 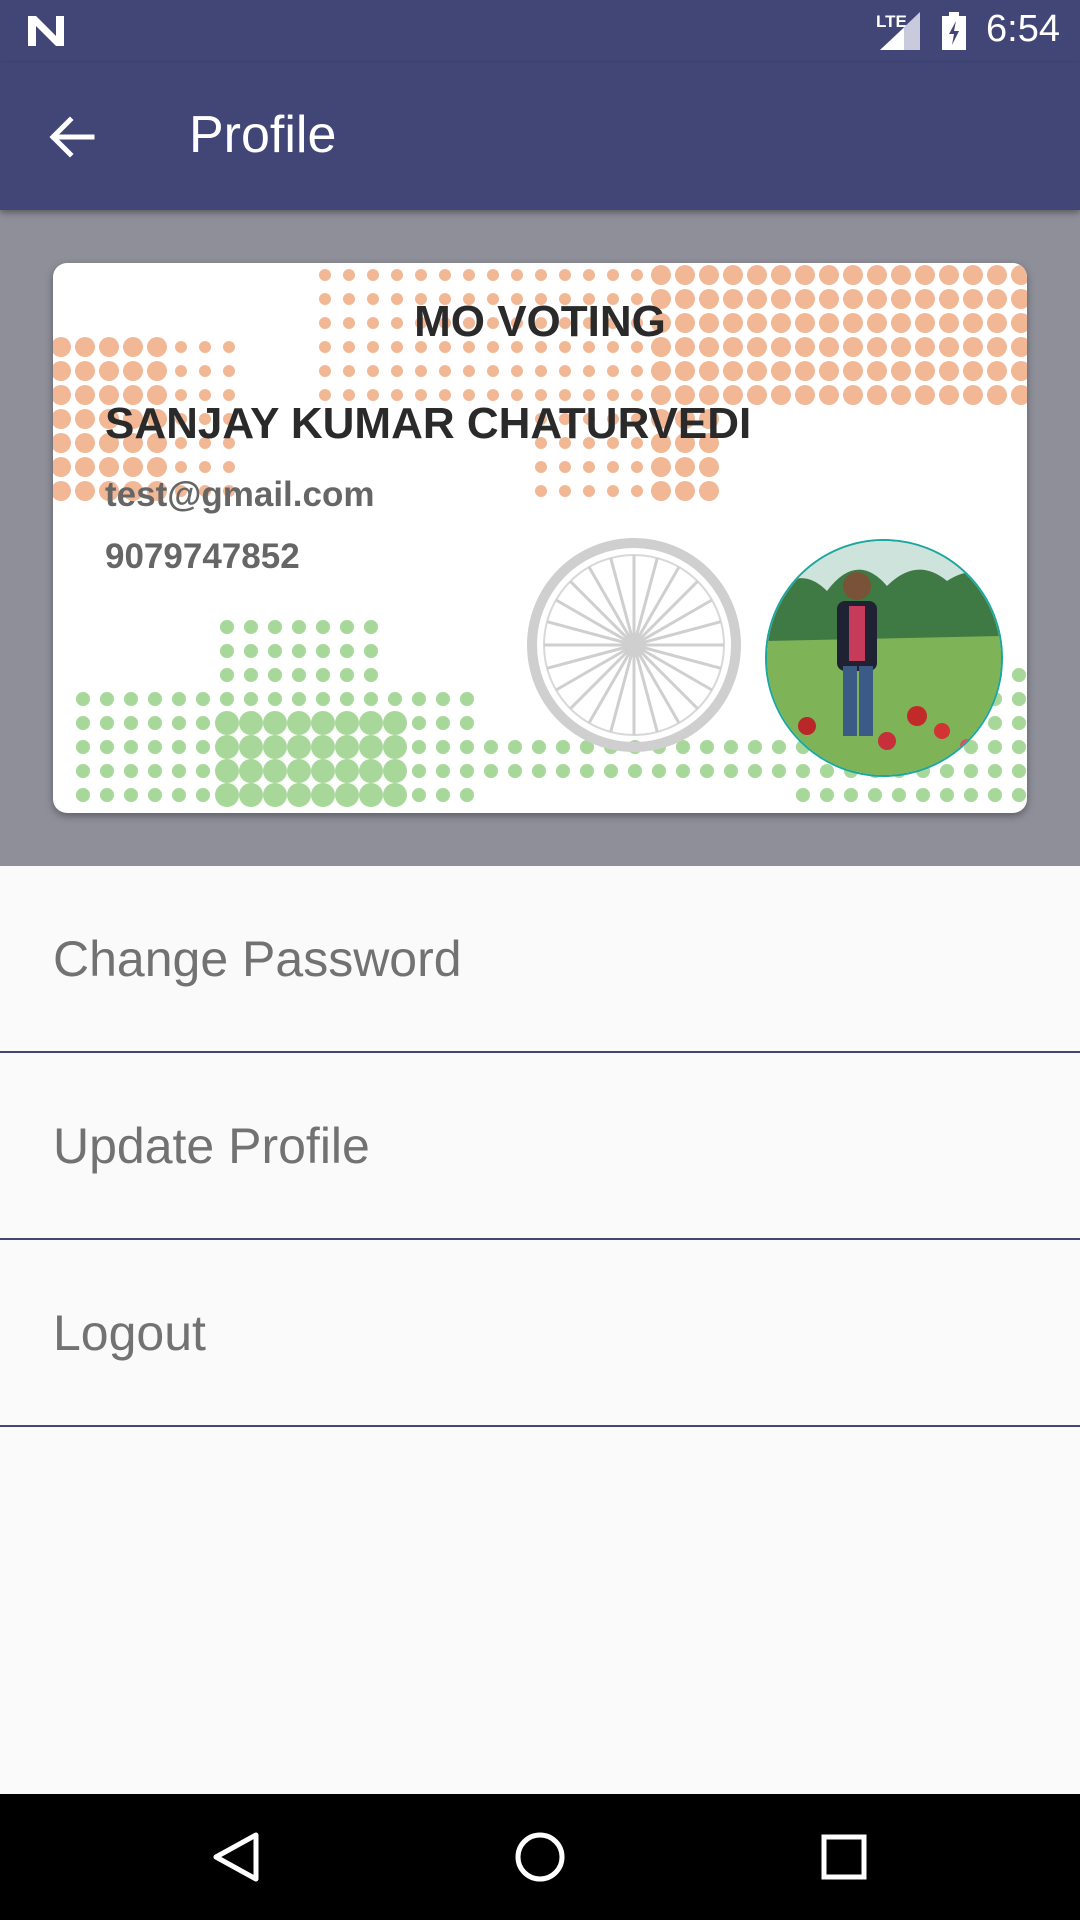 What do you see at coordinates (129, 1333) in the screenshot?
I see `logout-label: Logout` at bounding box center [129, 1333].